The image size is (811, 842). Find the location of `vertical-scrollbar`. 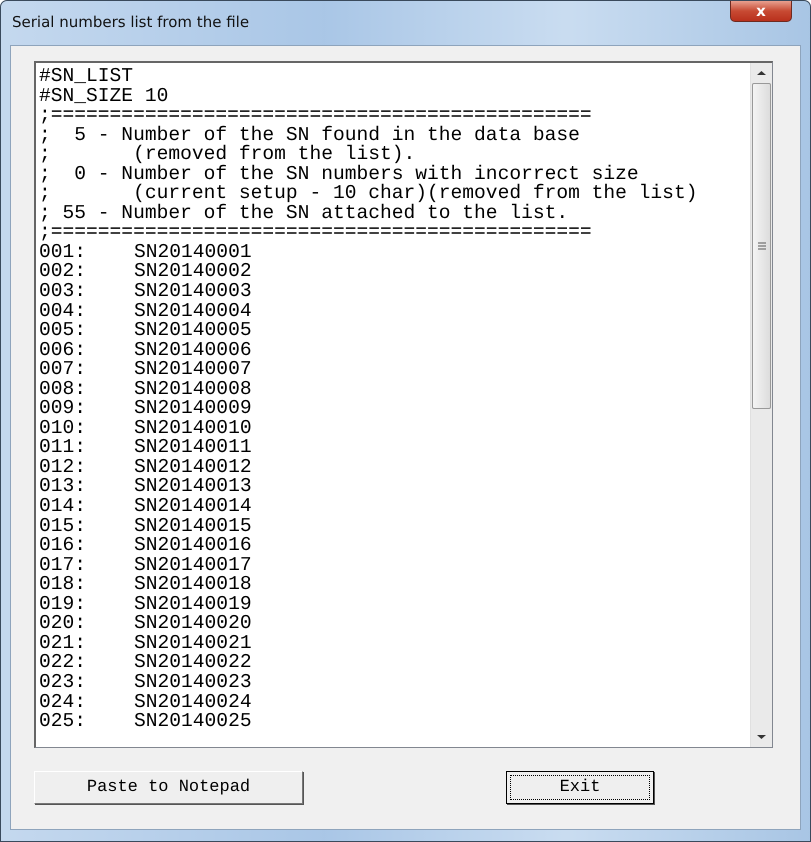

vertical-scrollbar is located at coordinates (761, 405).